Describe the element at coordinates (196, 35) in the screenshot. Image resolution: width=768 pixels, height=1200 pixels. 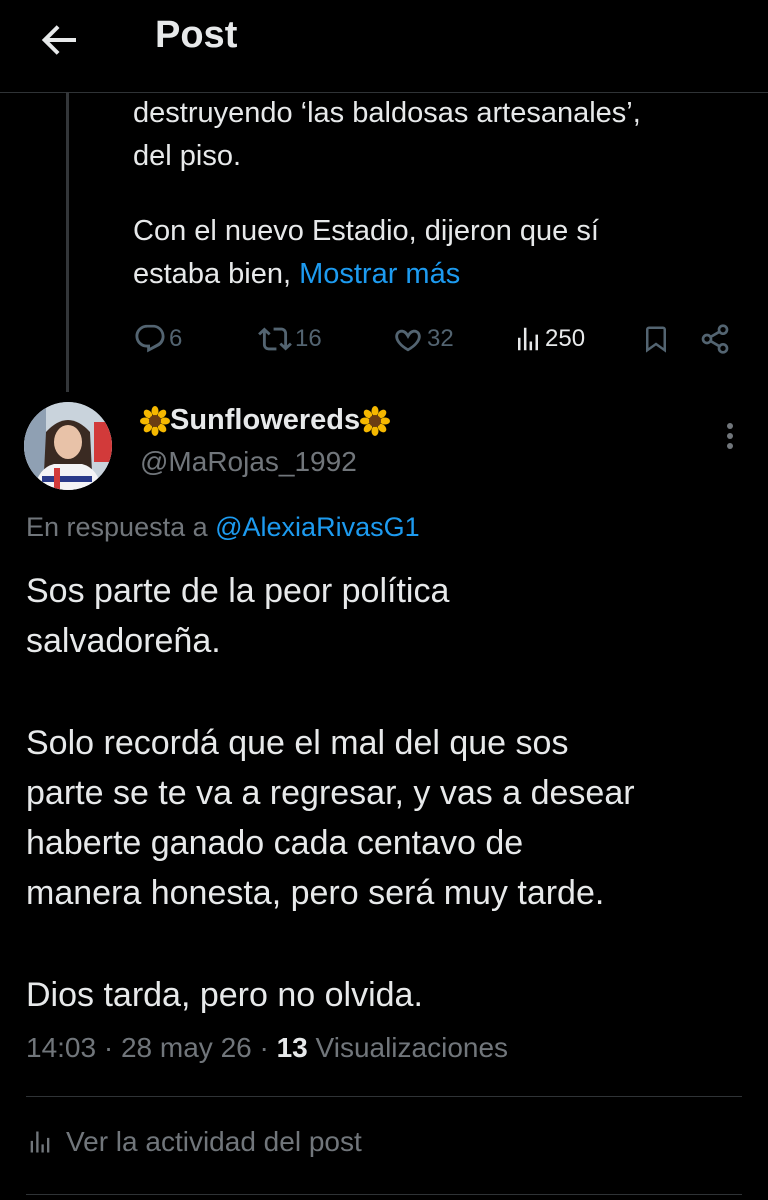
I see `page-title: Post` at that location.